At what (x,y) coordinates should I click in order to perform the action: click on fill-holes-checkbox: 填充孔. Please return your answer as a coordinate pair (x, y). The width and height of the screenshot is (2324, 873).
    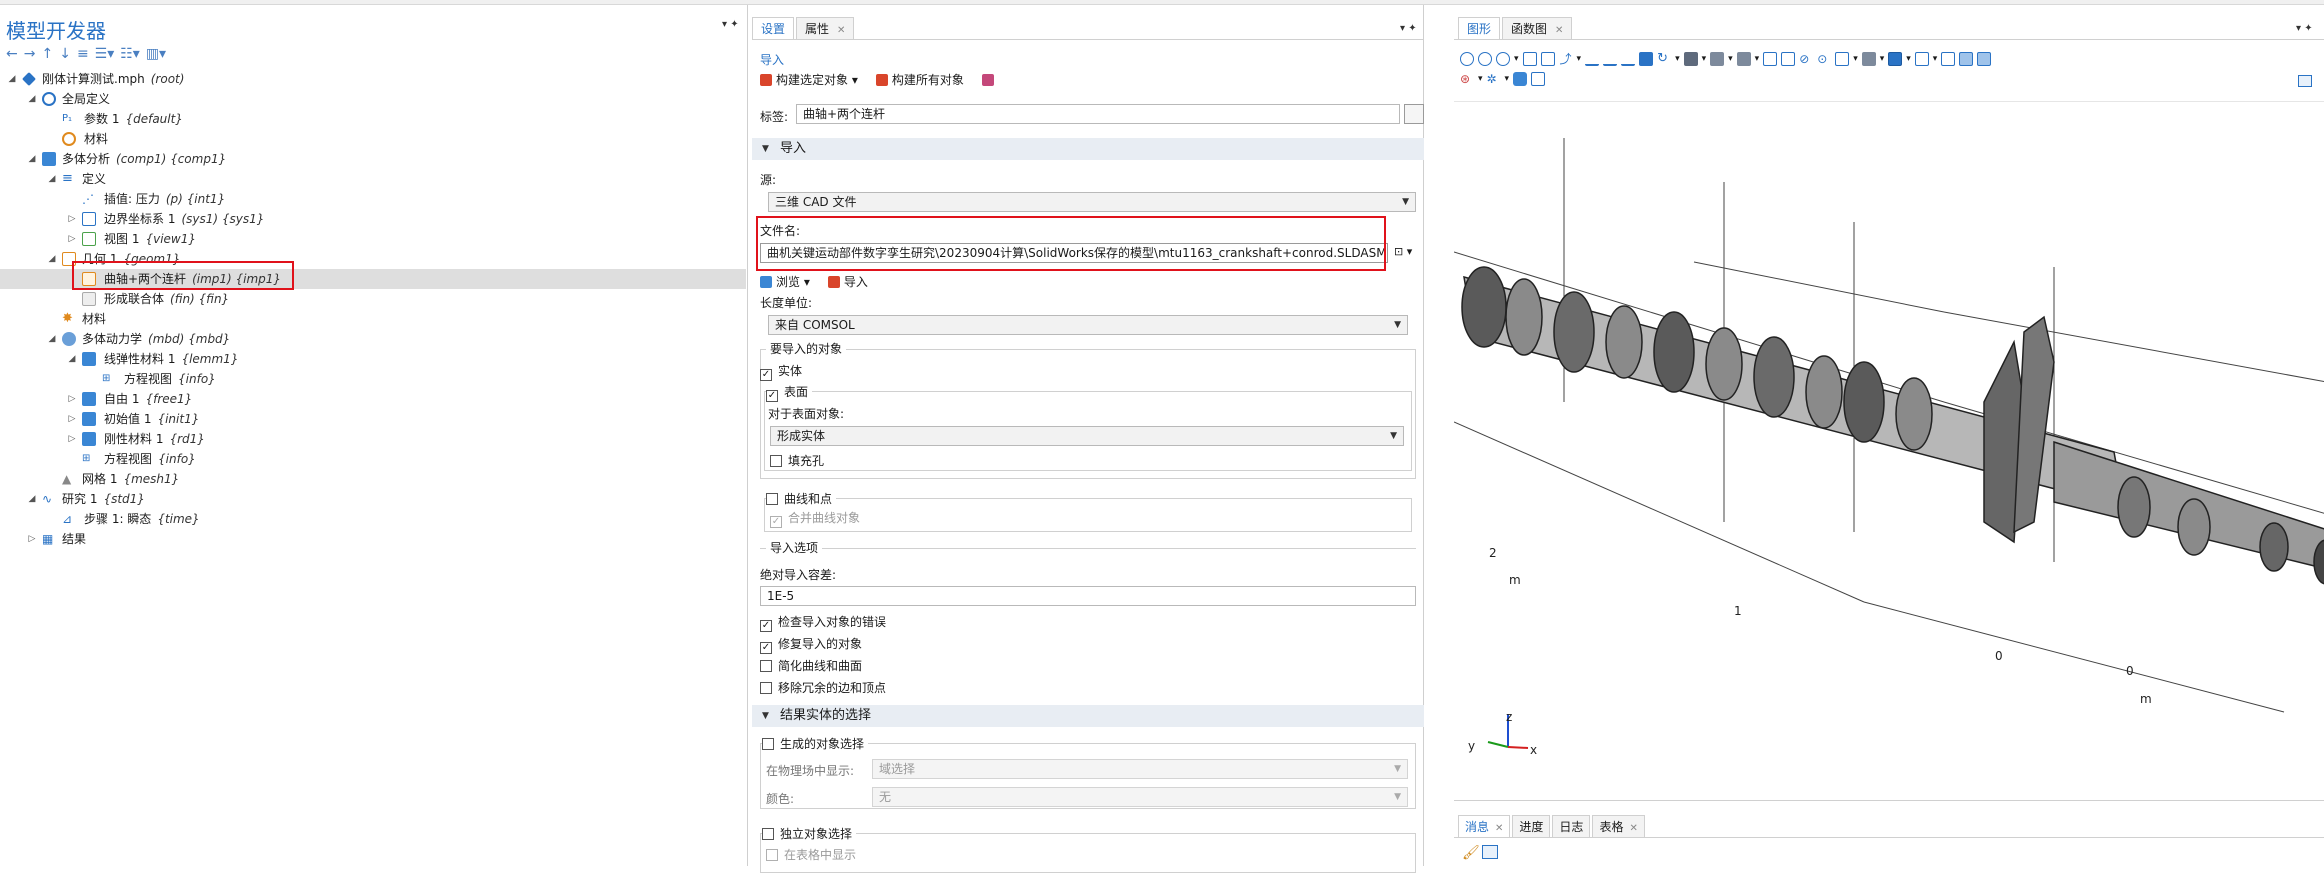
    Looking at the image, I should click on (797, 461).